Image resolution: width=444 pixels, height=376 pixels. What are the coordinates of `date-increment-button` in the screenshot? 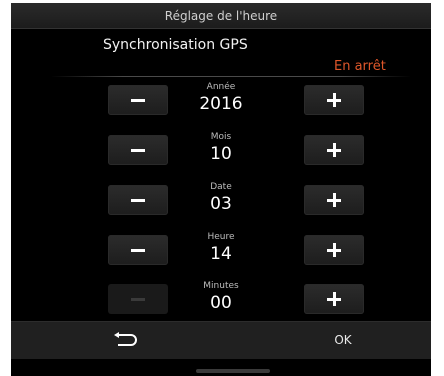 It's located at (334, 200).